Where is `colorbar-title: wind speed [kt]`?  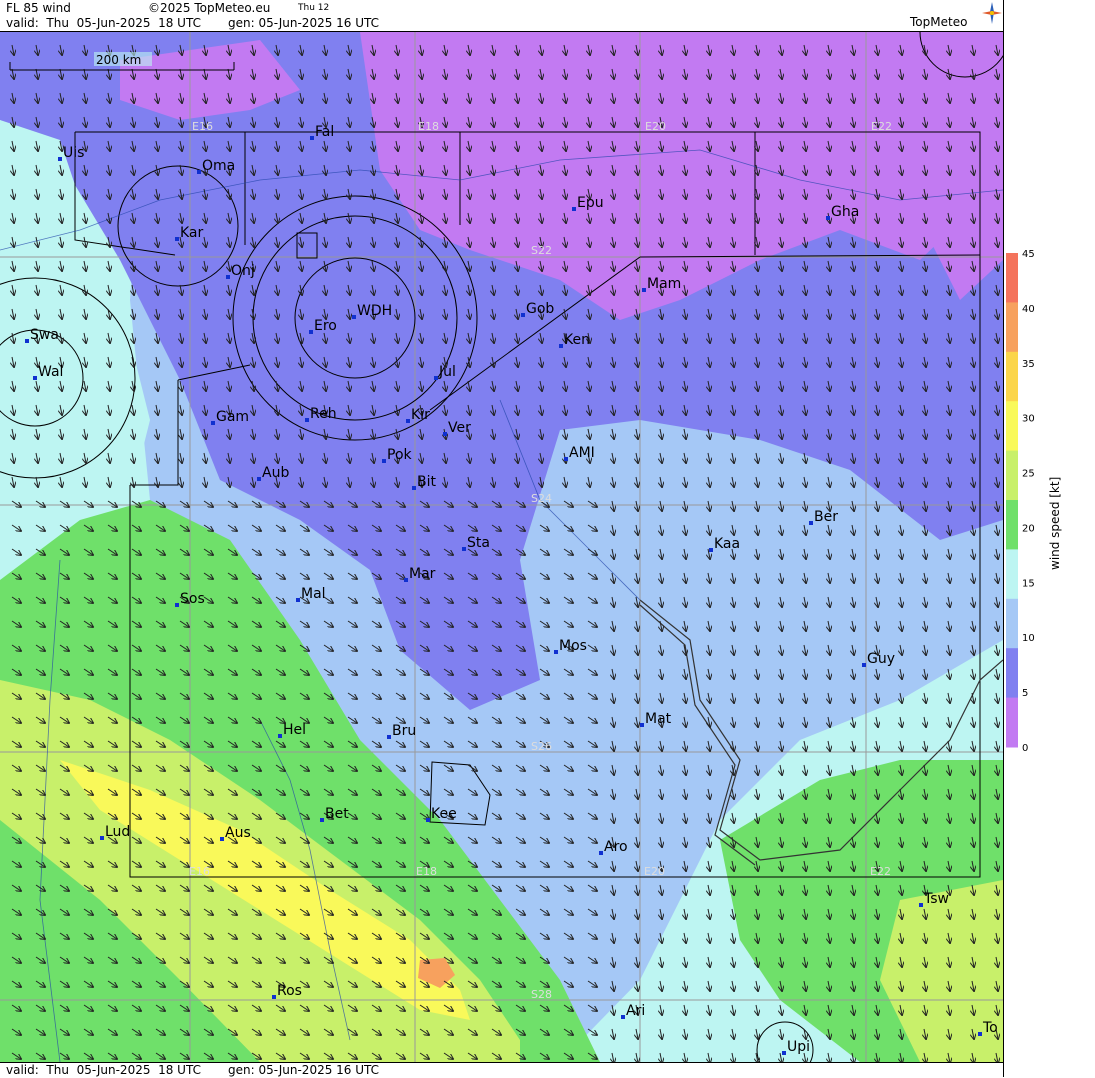
colorbar-title: wind speed [kt] is located at coordinates (1055, 523).